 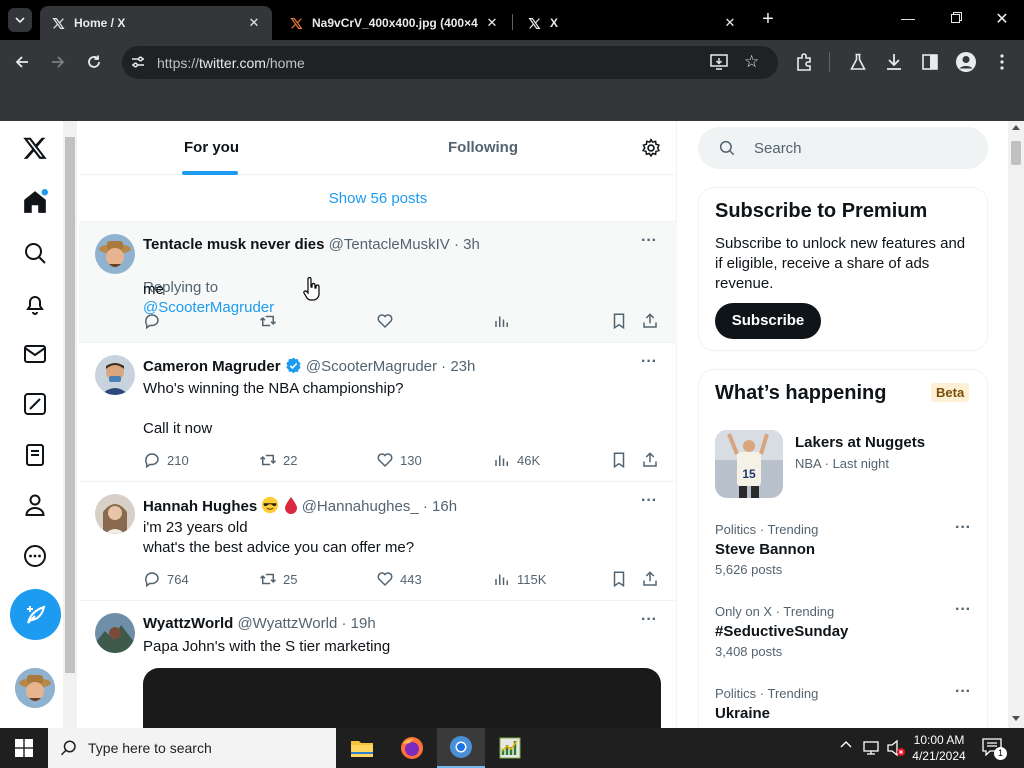 What do you see at coordinates (939, 748) in the screenshot?
I see `system-clock: 10:00 AM 4/21/2024` at bounding box center [939, 748].